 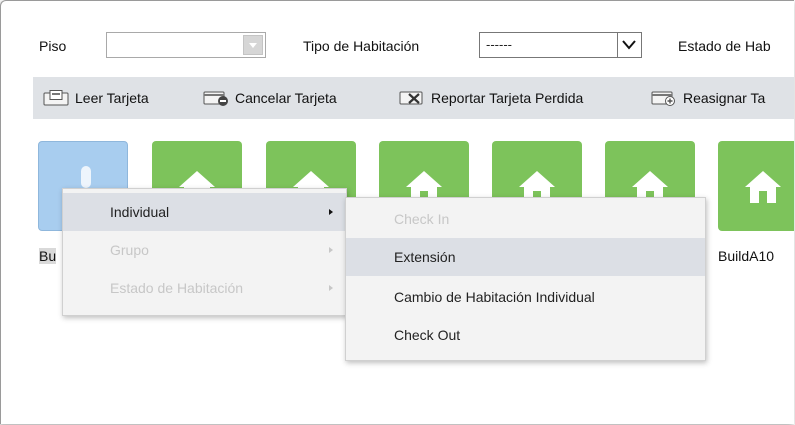 I want to click on submenu-item-check-in: Check In, so click(x=525, y=219).